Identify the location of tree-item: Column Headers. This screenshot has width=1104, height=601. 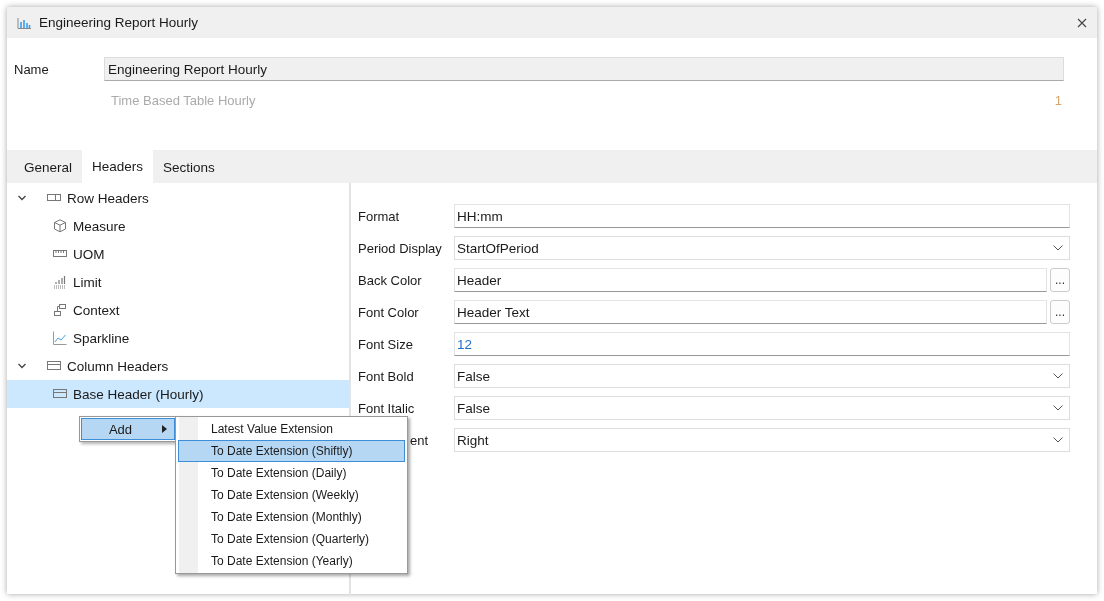
(178, 366).